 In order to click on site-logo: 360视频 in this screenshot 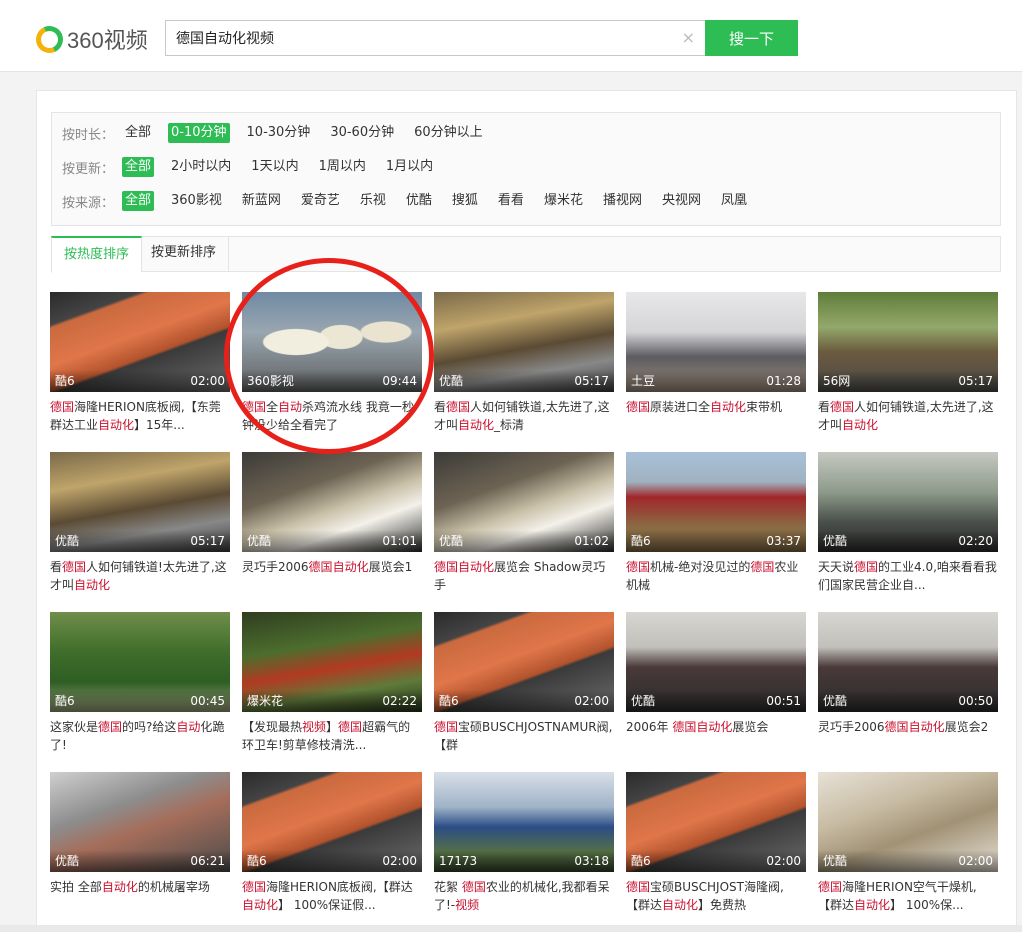, I will do `click(90, 39)`.